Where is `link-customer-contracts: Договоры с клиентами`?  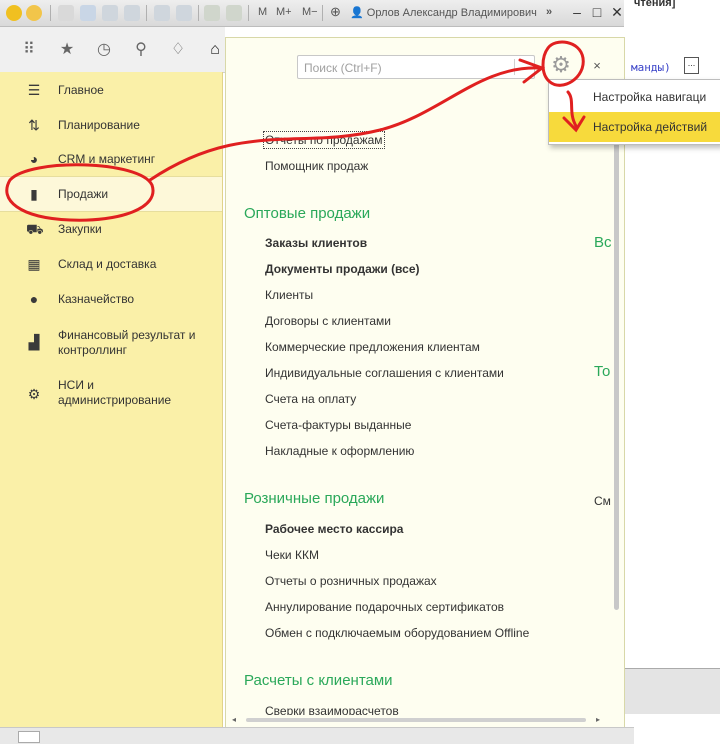
link-customer-contracts: Договоры с клиентами is located at coordinates (328, 321).